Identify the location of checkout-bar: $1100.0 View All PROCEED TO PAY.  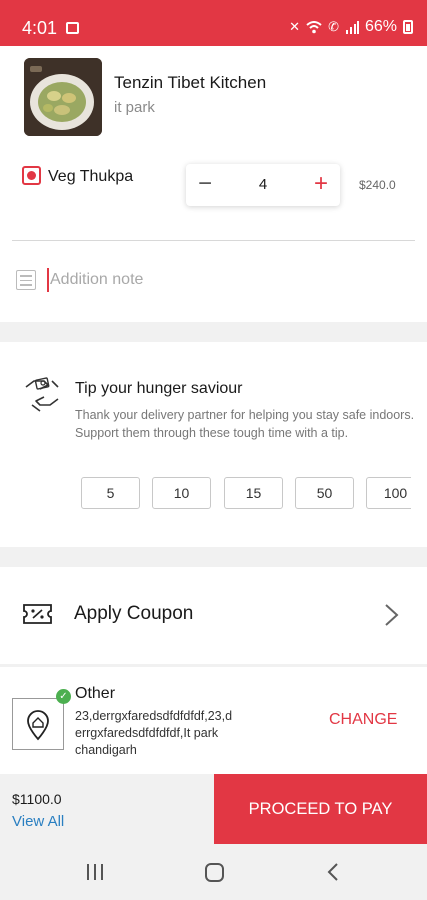
(213, 809).